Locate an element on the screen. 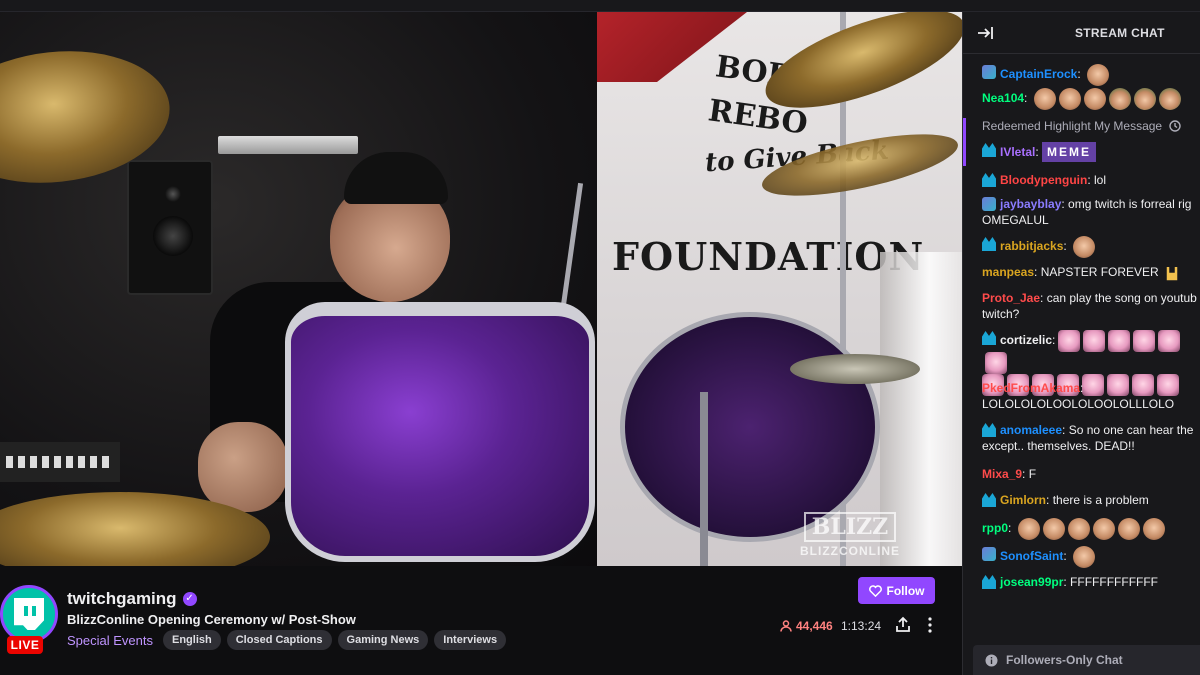 This screenshot has width=1200, height=675. tag-english: English is located at coordinates (192, 640).